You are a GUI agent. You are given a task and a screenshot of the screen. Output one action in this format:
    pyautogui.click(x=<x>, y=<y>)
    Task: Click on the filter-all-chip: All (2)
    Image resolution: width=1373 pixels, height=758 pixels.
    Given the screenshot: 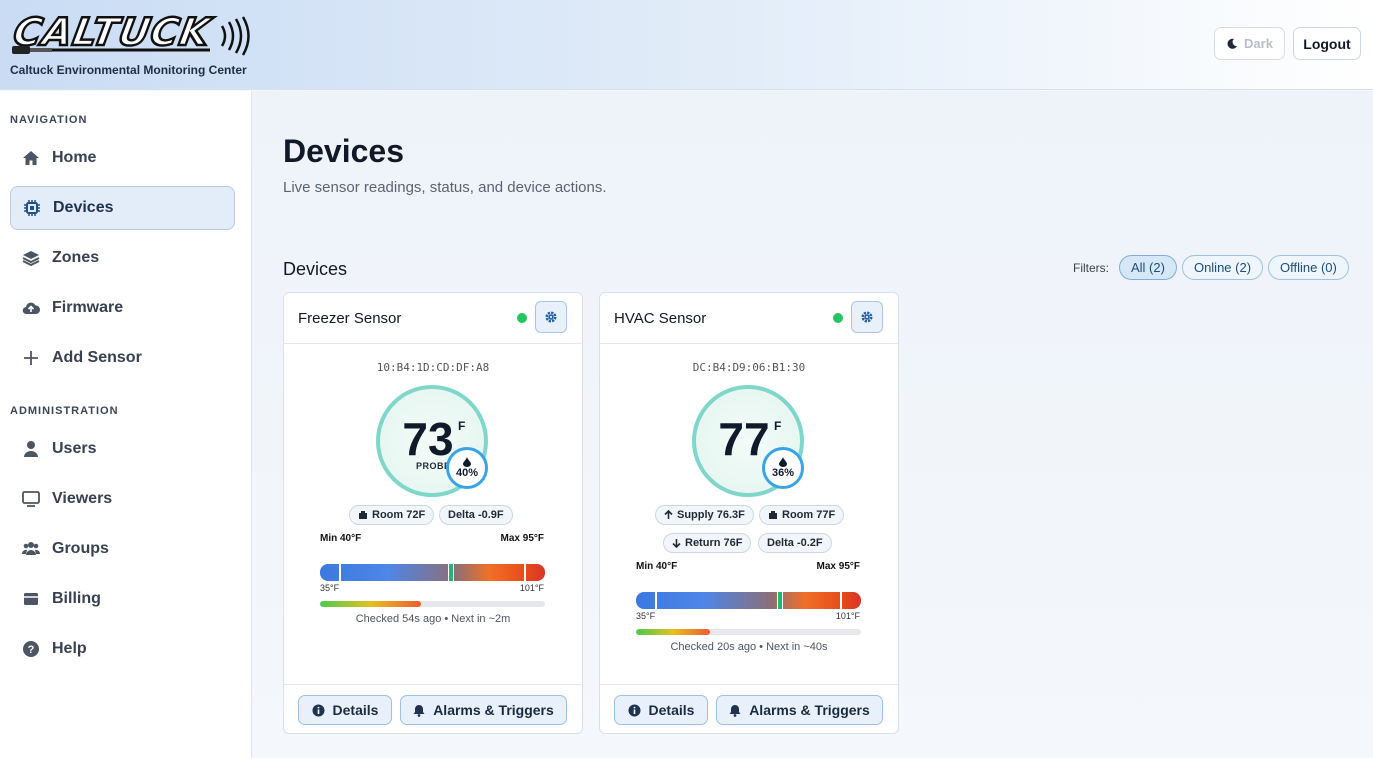 What is the action you would take?
    pyautogui.click(x=1148, y=267)
    